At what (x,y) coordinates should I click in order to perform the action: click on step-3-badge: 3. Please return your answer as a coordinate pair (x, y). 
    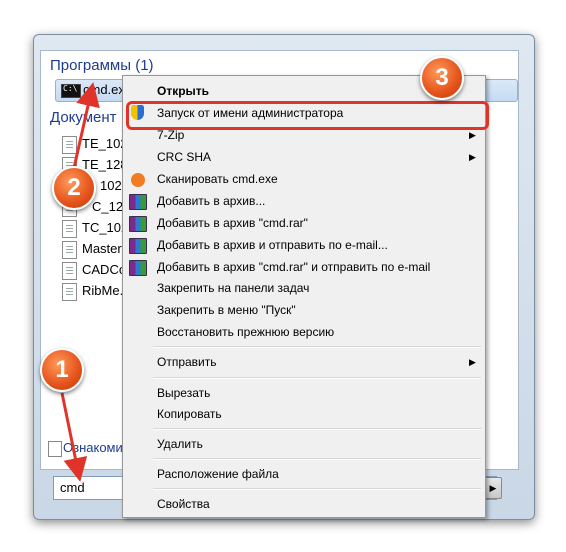
    Looking at the image, I should click on (442, 78).